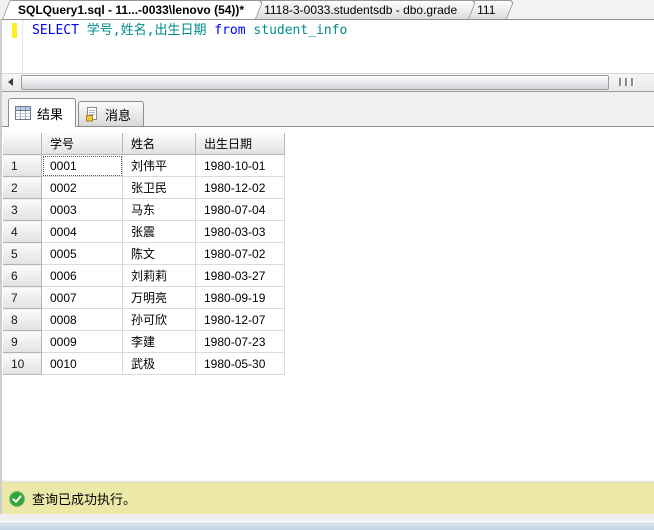 The image size is (654, 530). Describe the element at coordinates (159, 319) in the screenshot. I see `grid-cell: 孙可欣` at that location.